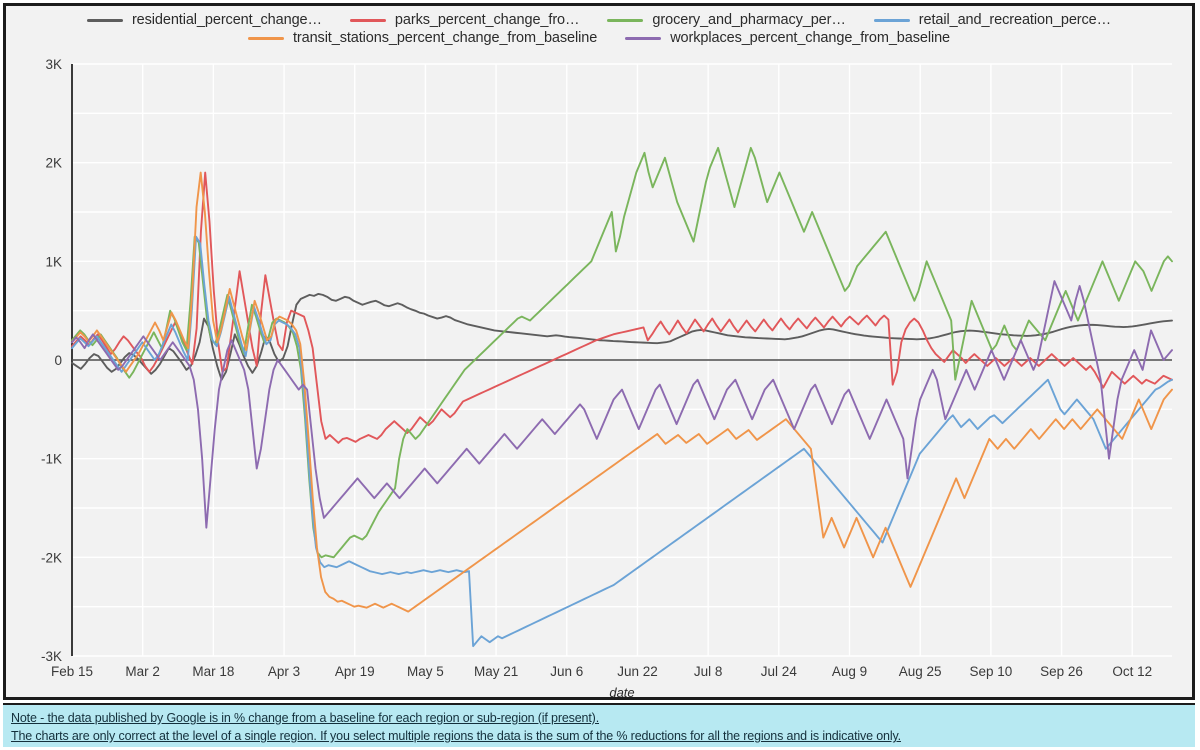 This screenshot has width=1200, height=750. What do you see at coordinates (142, 671) in the screenshot?
I see `x-tick-label: Mar 2` at bounding box center [142, 671].